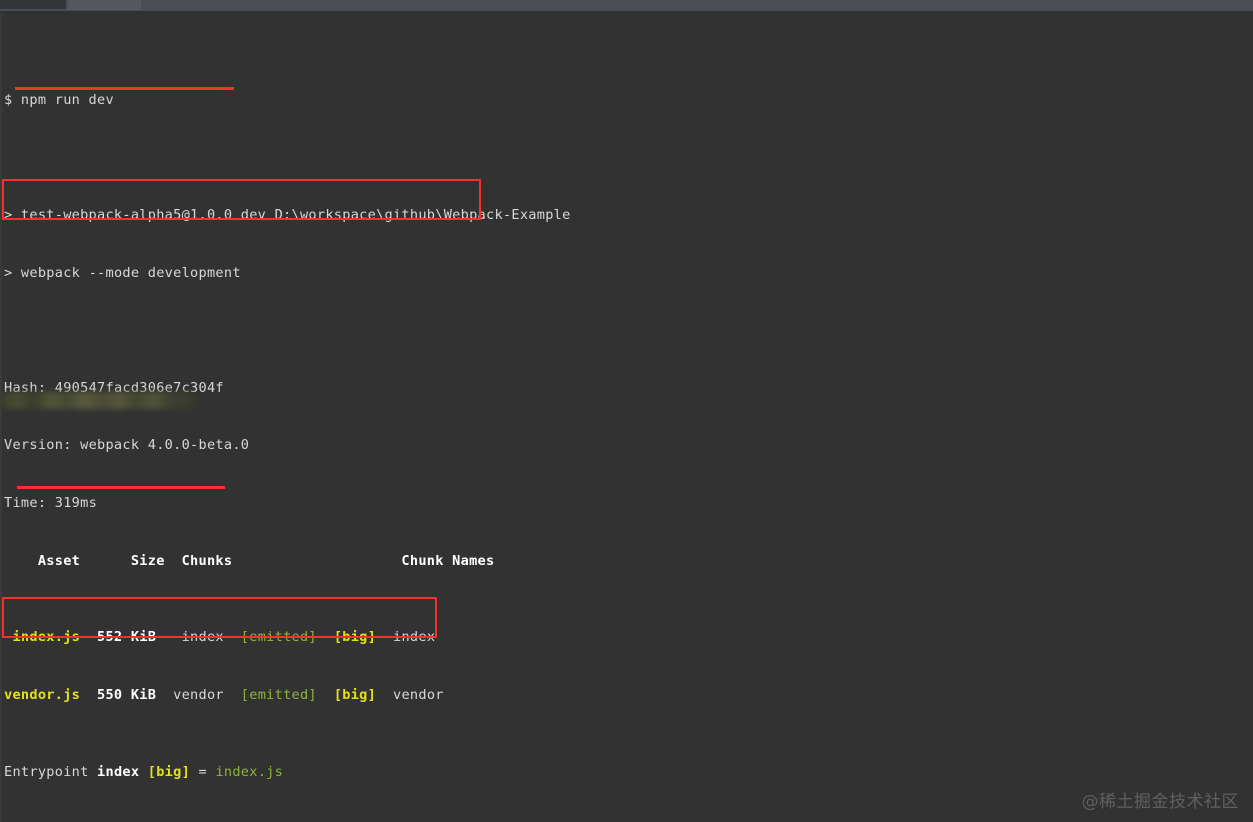  Describe the element at coordinates (1, 418) in the screenshot. I see `terminal-left-rail` at that location.